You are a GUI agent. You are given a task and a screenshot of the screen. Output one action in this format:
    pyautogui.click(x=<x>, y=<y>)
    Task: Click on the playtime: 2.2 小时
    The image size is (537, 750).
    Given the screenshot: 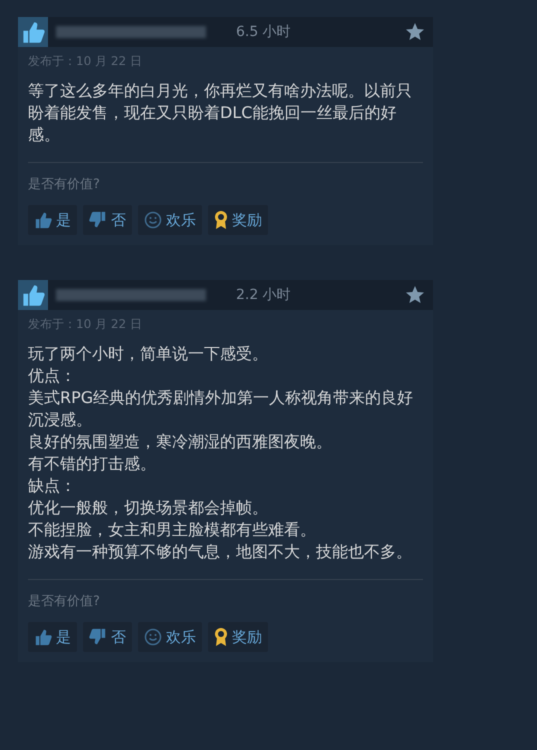 What is the action you would take?
    pyautogui.click(x=264, y=295)
    